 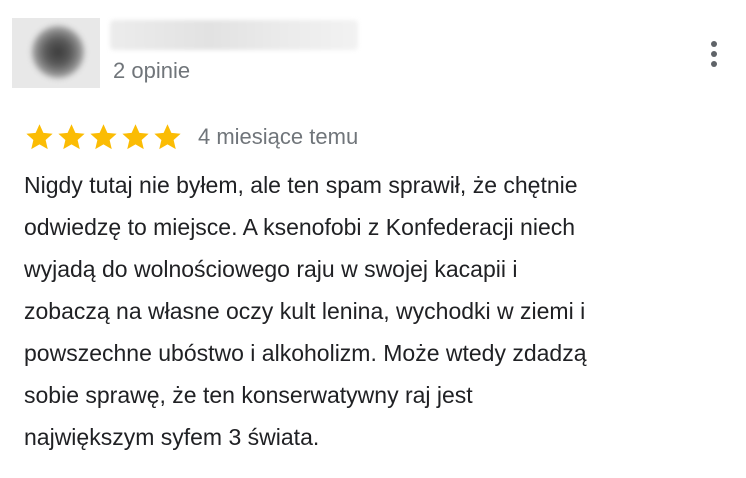 I want to click on avatar-image-blurred, so click(x=58, y=52).